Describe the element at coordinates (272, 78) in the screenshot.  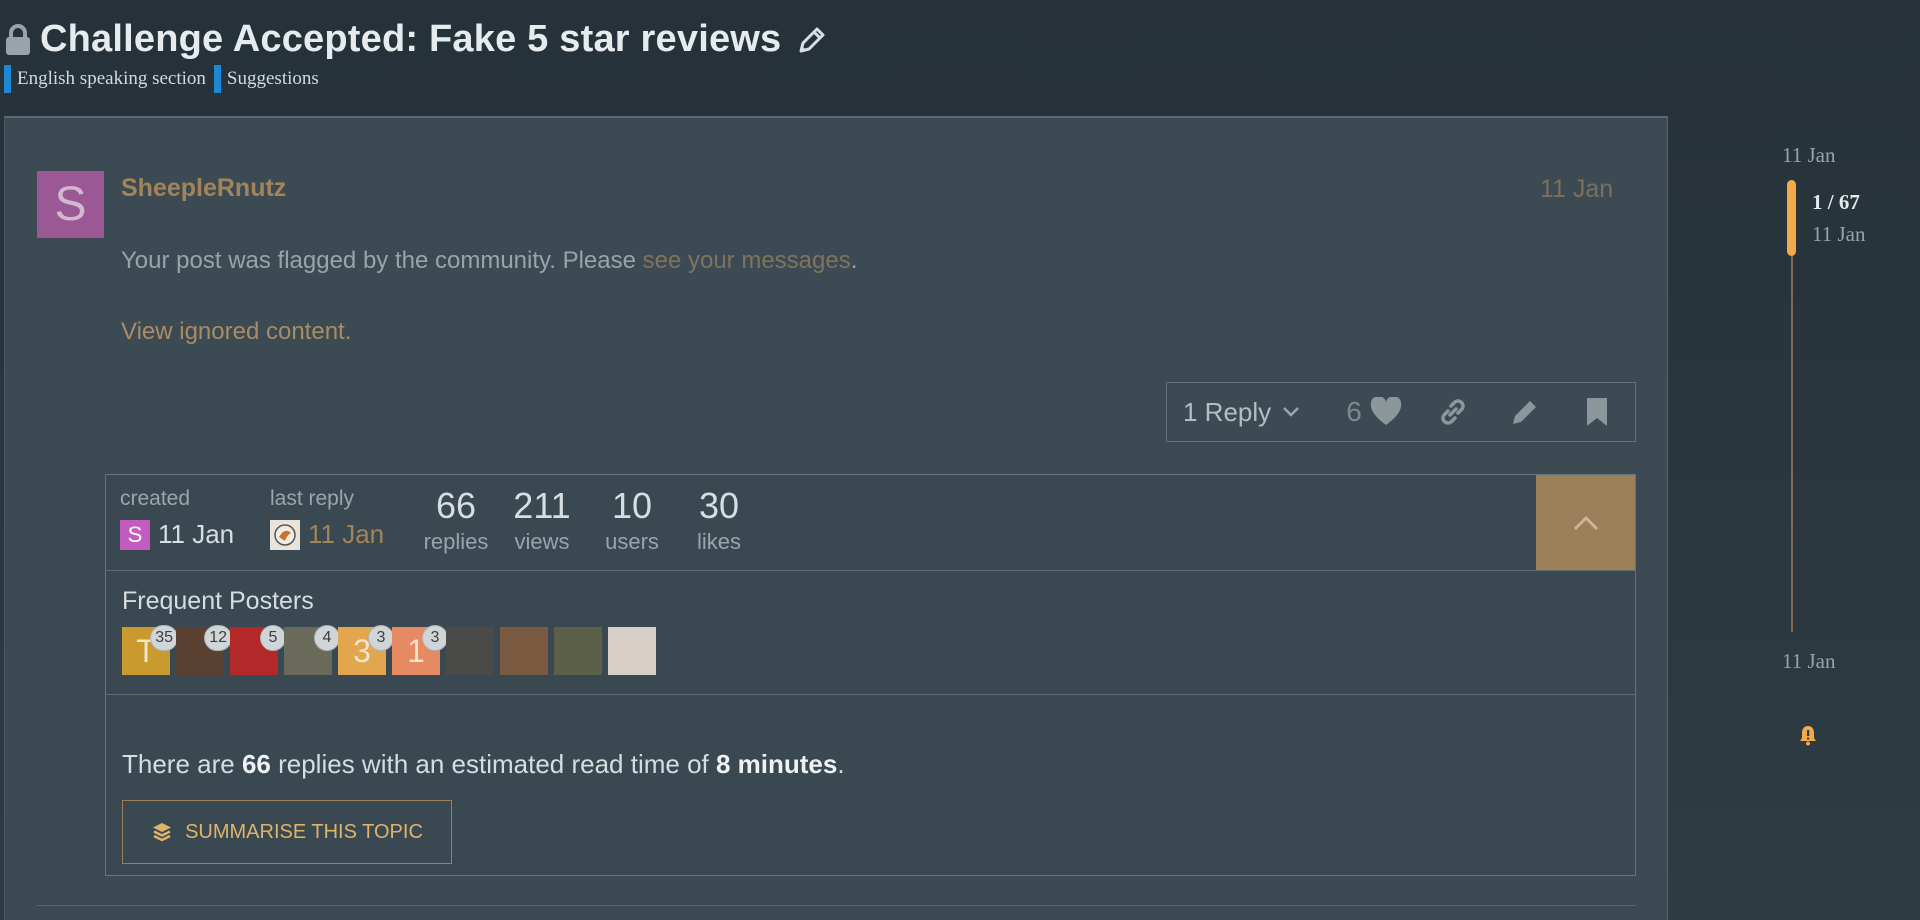
I see `category-label: Suggestions` at that location.